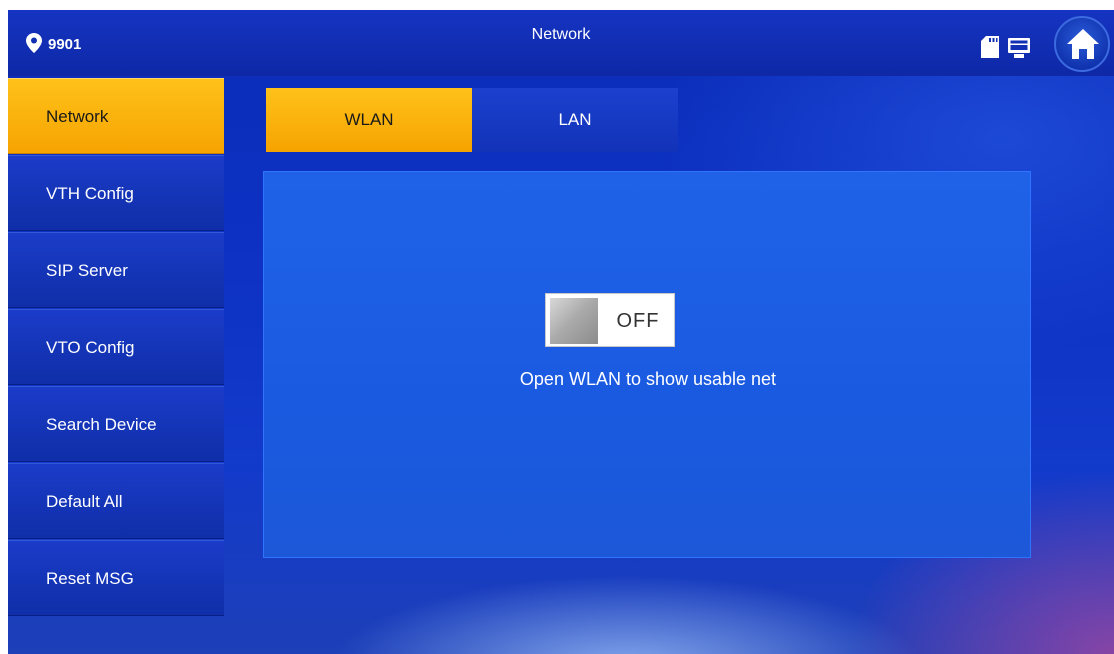 The height and width of the screenshot is (654, 1114). Describe the element at coordinates (101, 424) in the screenshot. I see `sidebar-item-label: Search Device` at that location.